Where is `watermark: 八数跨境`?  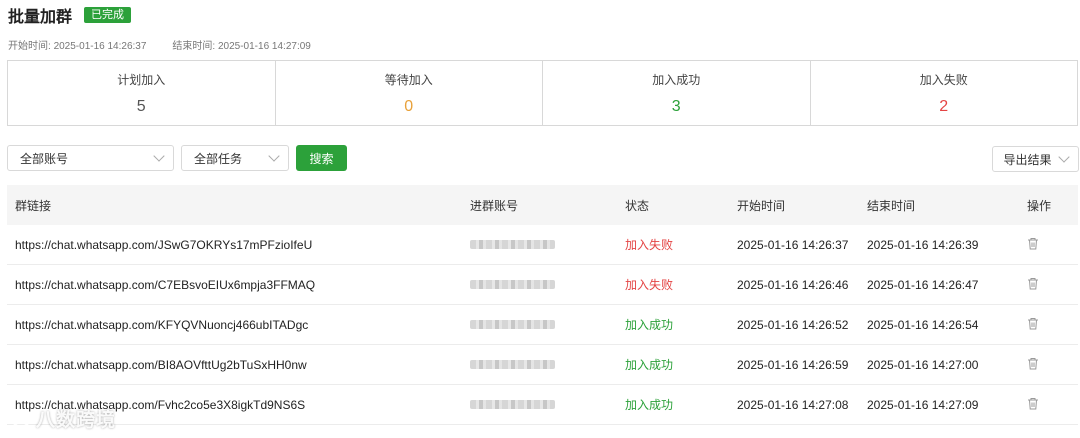 watermark: 八数跨境 is located at coordinates (63, 418).